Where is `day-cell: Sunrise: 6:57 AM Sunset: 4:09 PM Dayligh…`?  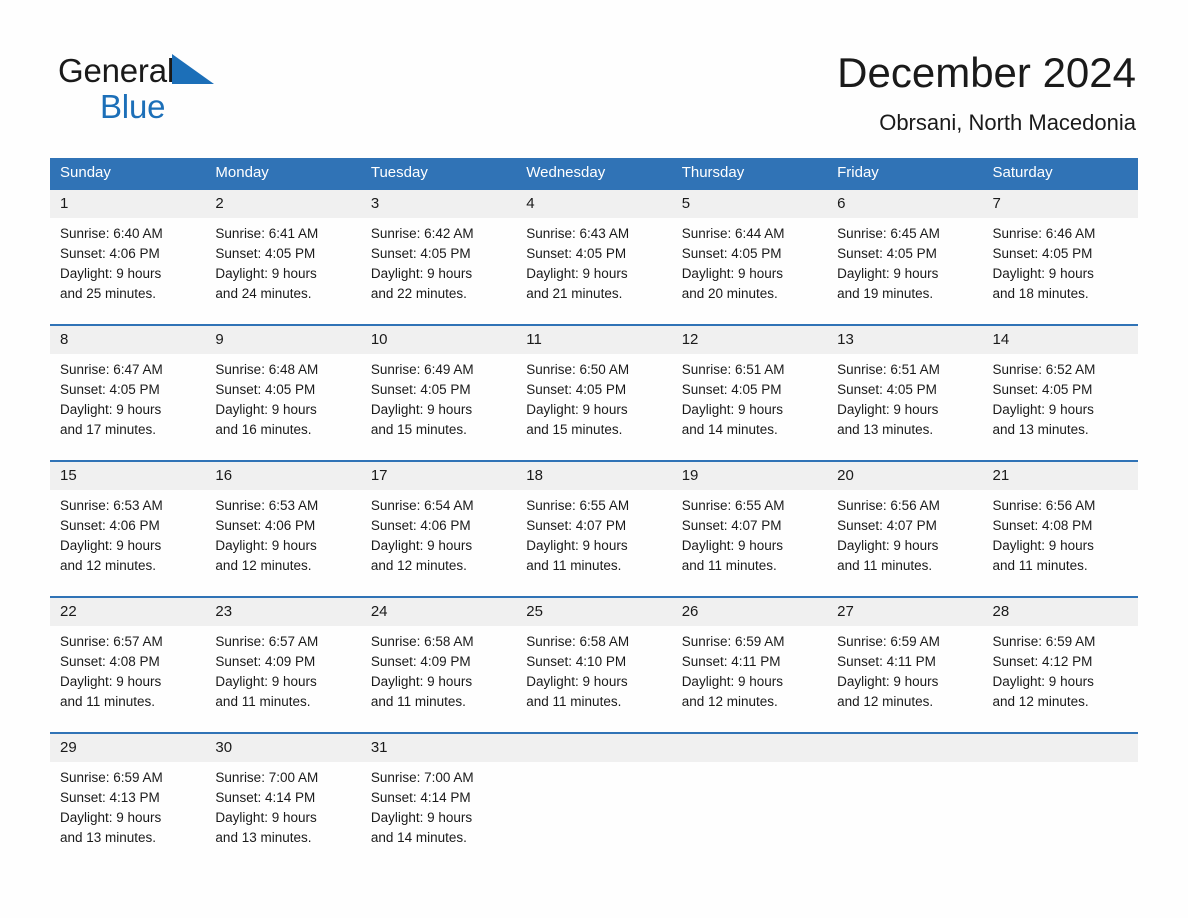 day-cell: Sunrise: 6:57 AM Sunset: 4:09 PM Dayligh… is located at coordinates (282, 679).